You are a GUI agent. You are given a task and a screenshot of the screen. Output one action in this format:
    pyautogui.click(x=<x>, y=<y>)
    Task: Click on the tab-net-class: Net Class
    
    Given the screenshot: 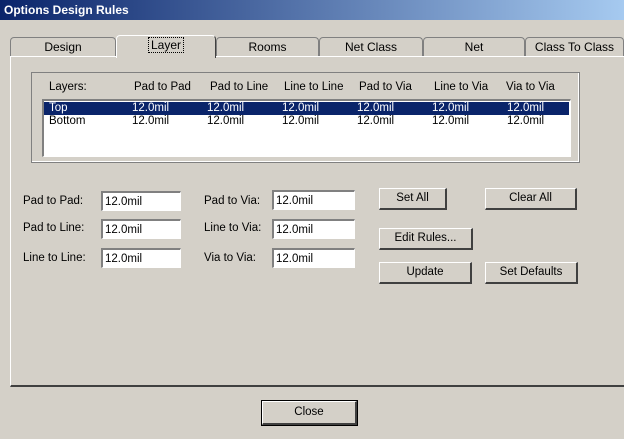 What is the action you would take?
    pyautogui.click(x=371, y=47)
    